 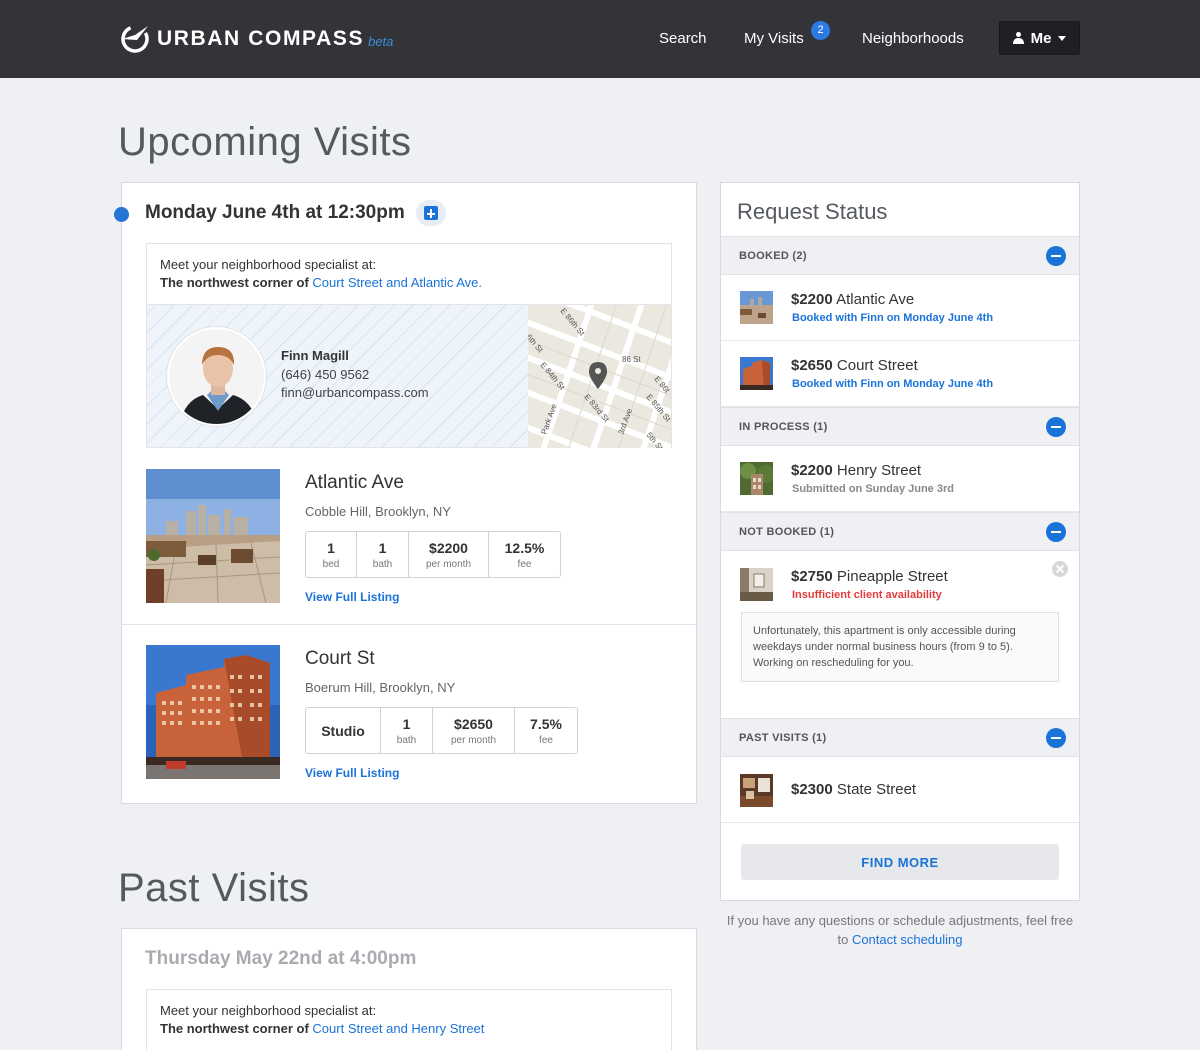 I want to click on group-header-not-booked: NOT BOOKED (1), so click(x=900, y=531).